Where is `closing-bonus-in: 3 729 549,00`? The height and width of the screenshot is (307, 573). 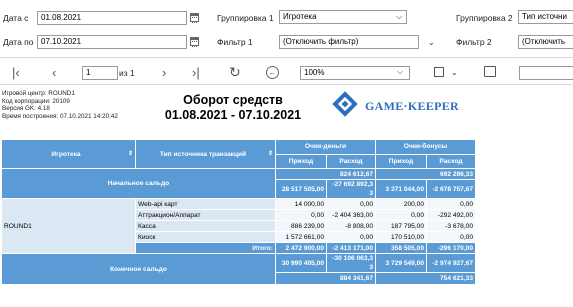
closing-bonus-in: 3 729 549,00 is located at coordinates (401, 263).